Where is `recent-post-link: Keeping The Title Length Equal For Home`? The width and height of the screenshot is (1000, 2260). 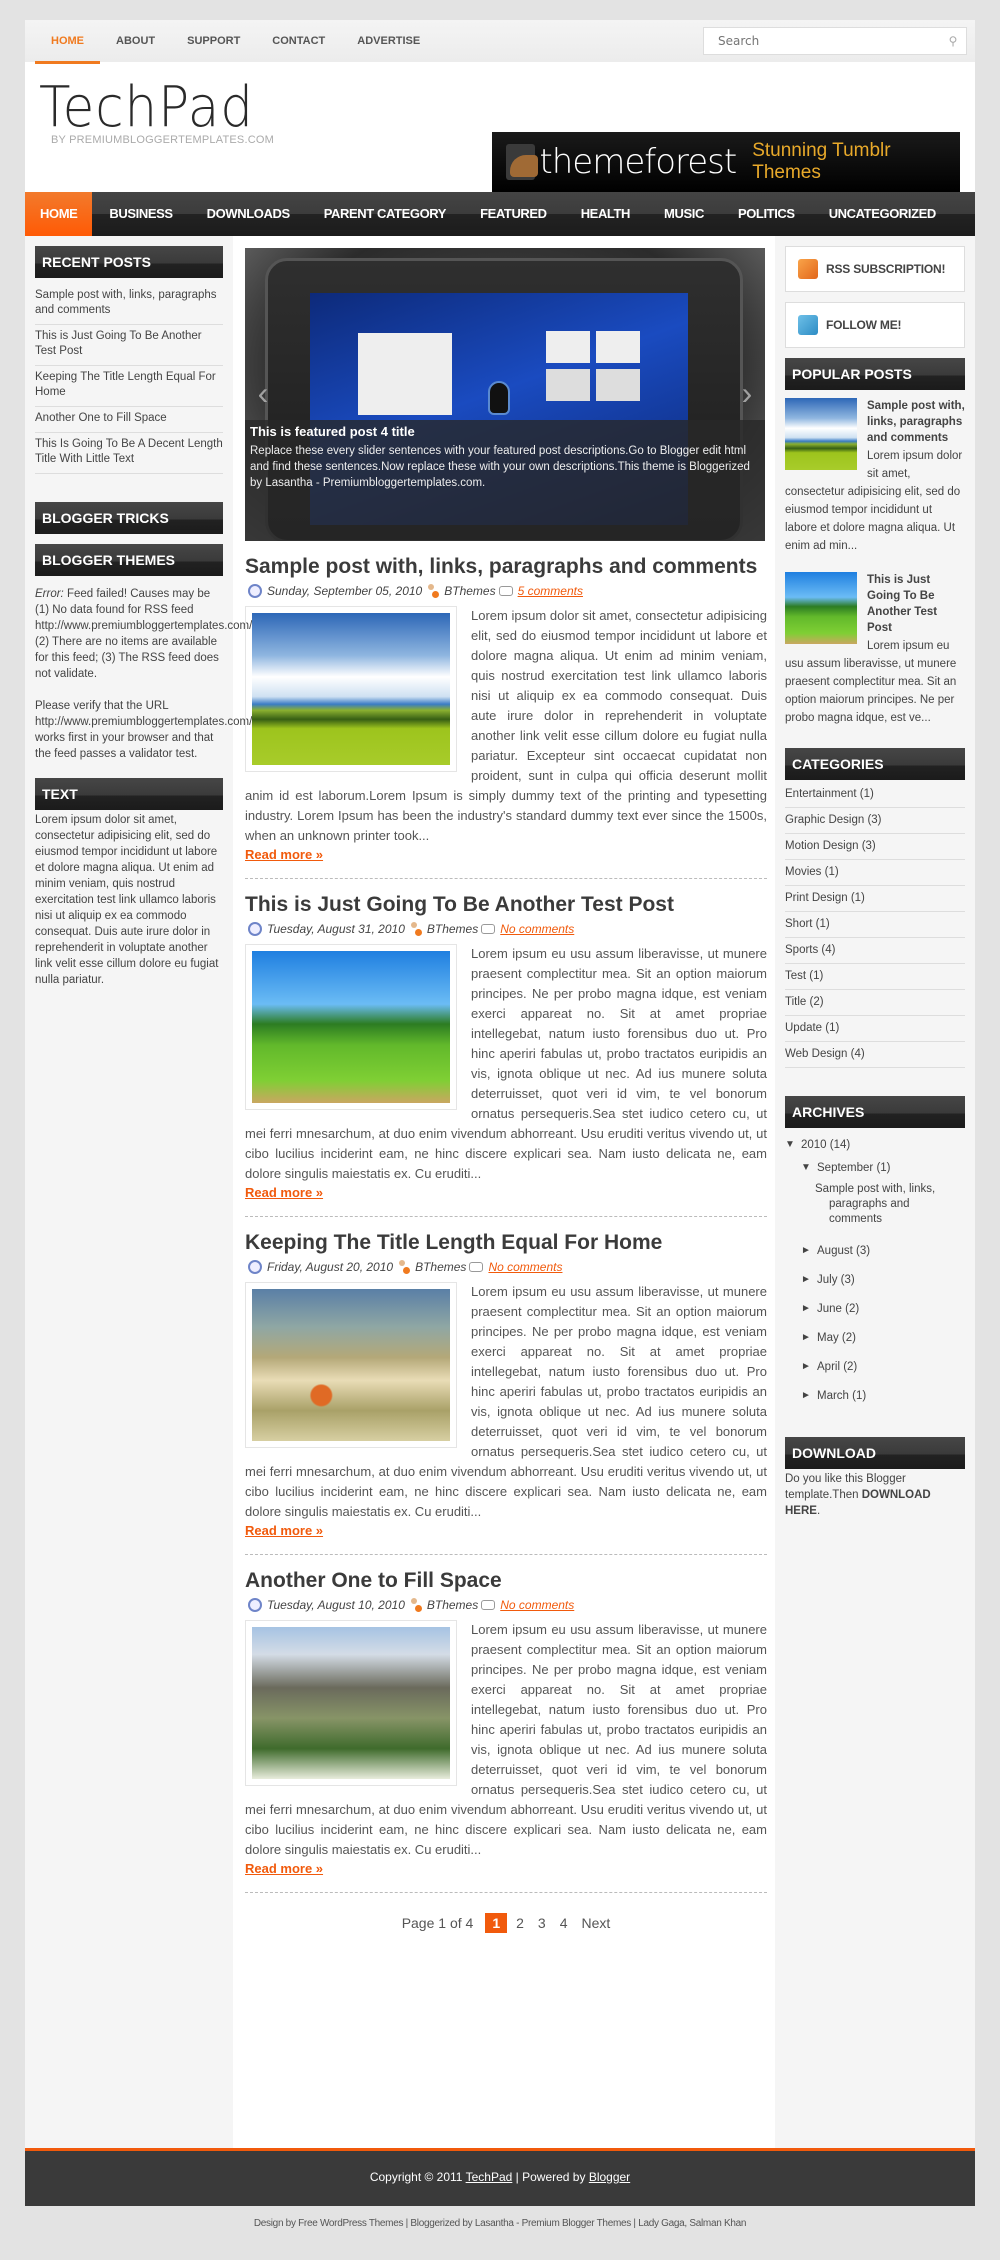
recent-post-link: Keeping The Title Length Equal For Home is located at coordinates (129, 386).